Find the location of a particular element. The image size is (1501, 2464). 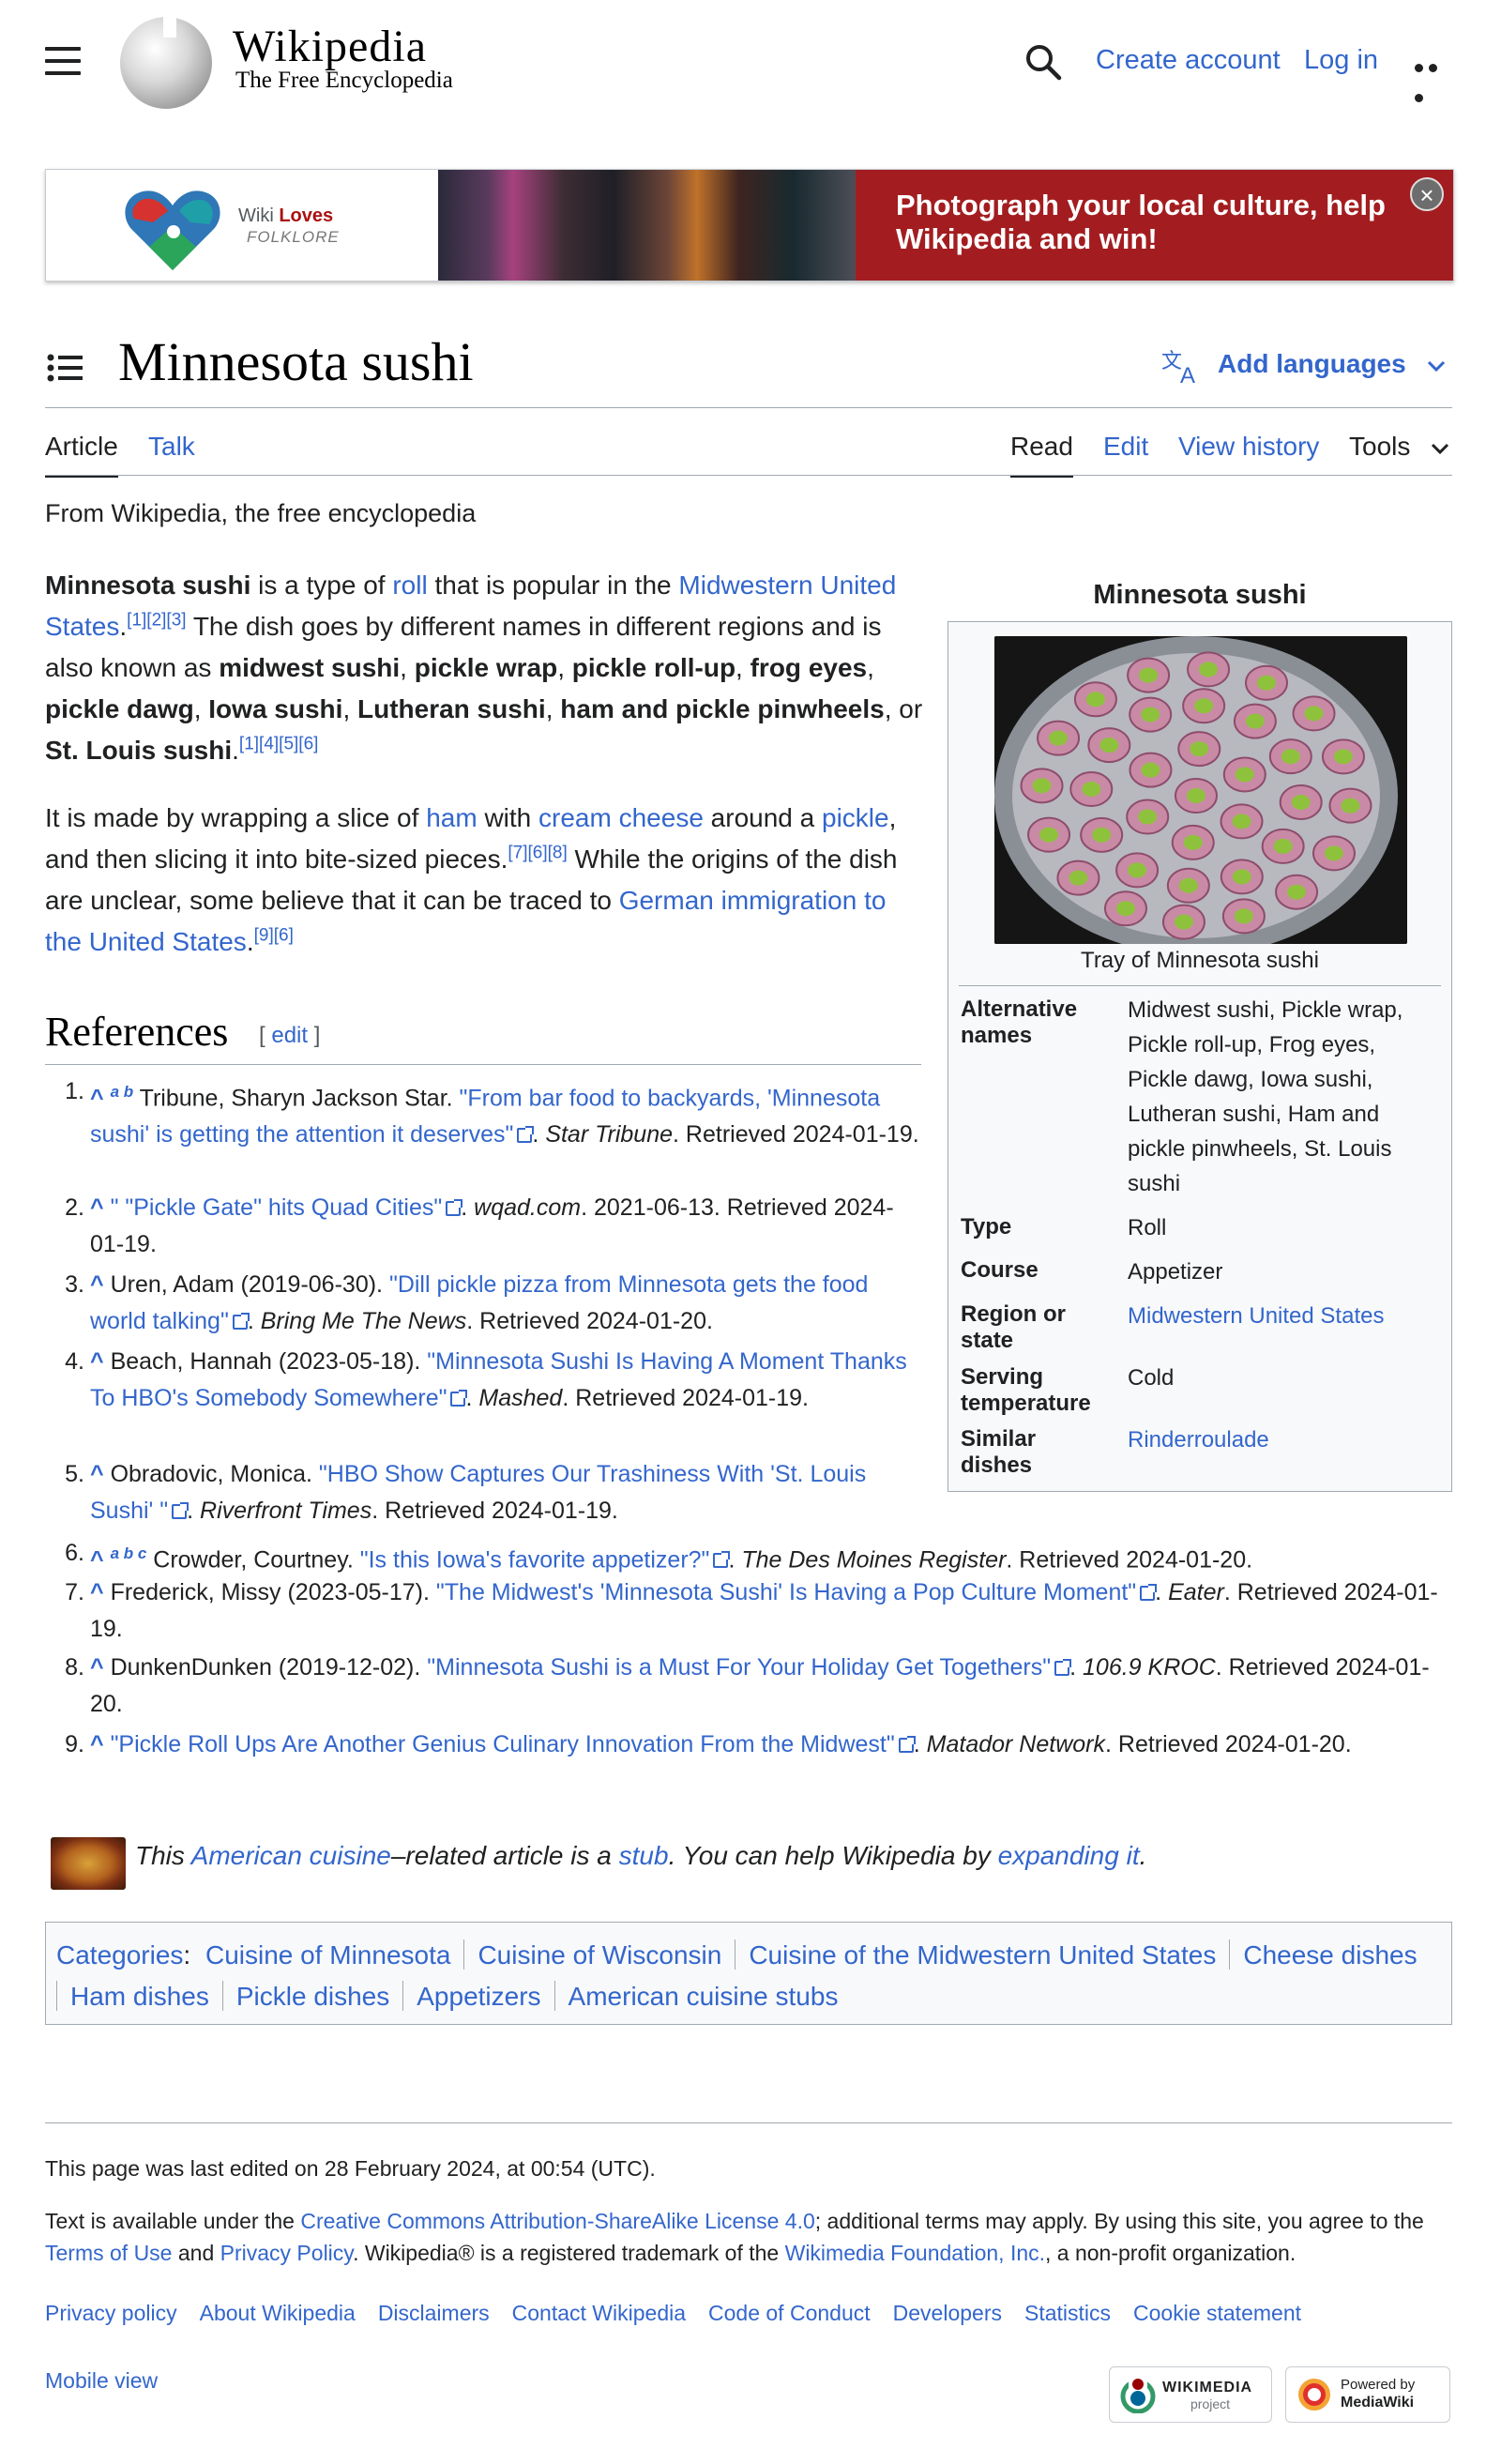

footer-link-privacy: Privacy policy is located at coordinates (111, 2313).